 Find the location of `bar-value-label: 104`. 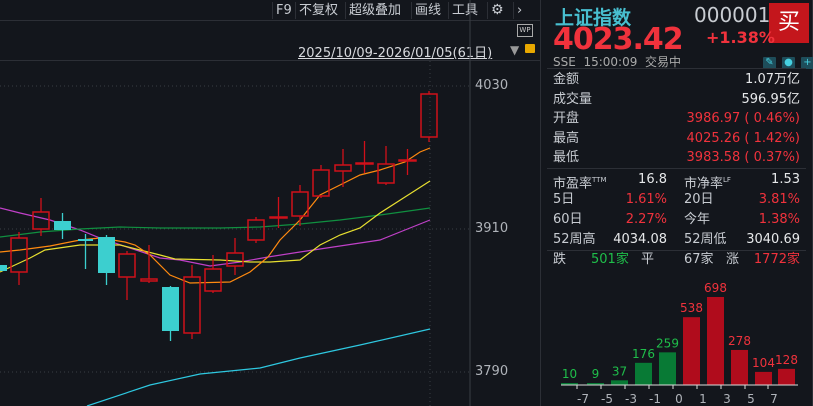

bar-value-label: 104 is located at coordinates (763, 363).